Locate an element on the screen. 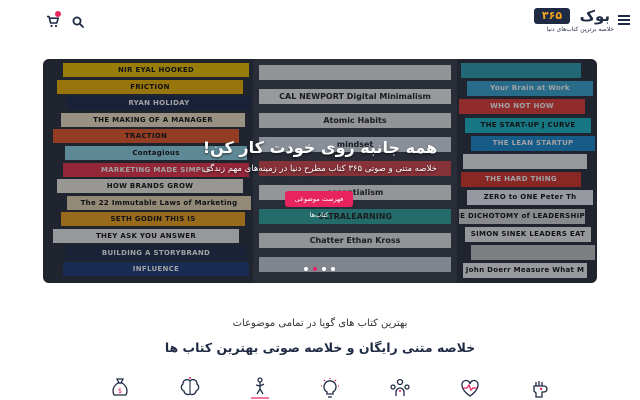 The image size is (640, 400). site-header: ۳۶۵ بوک خلاصه برترین کتاب‌های دنیا is located at coordinates (320, 22).